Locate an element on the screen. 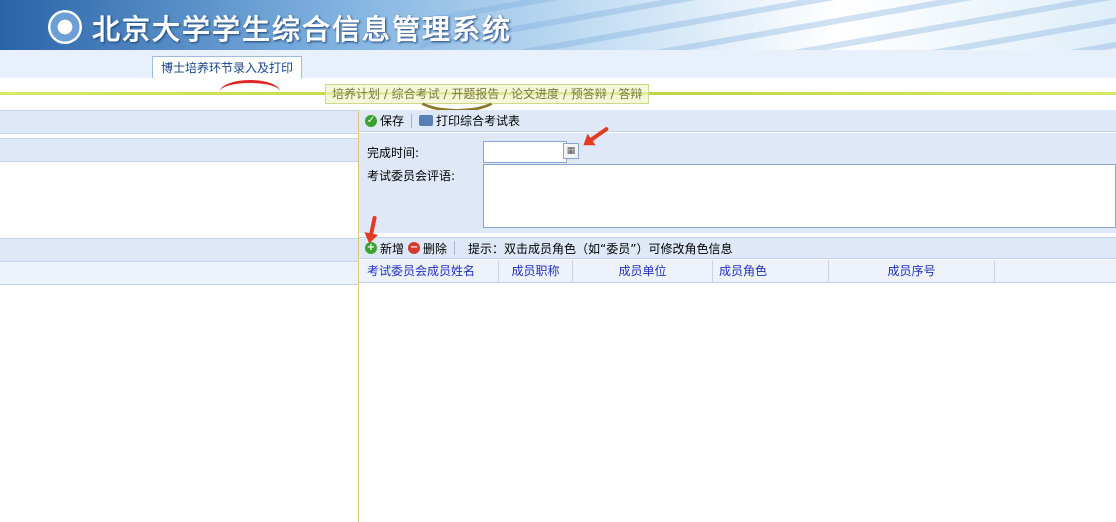 The image size is (1116, 522). banner-decoration is located at coordinates (768, 25).